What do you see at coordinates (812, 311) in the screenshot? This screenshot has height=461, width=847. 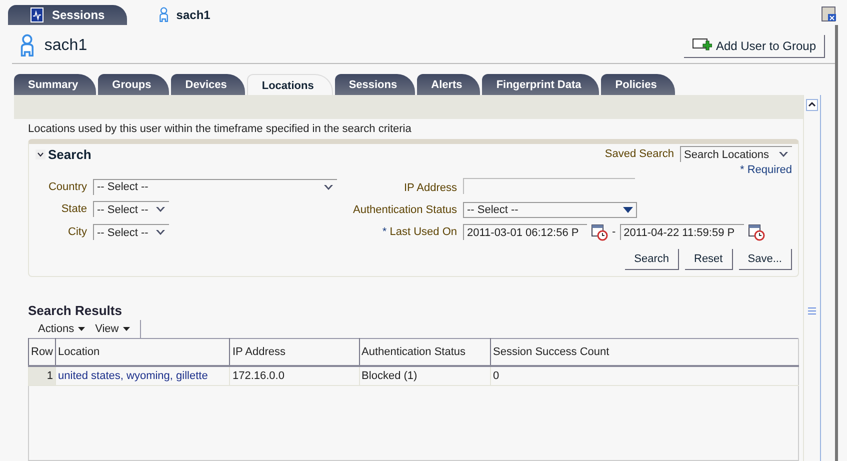 I see `scroll-grip-icon` at bounding box center [812, 311].